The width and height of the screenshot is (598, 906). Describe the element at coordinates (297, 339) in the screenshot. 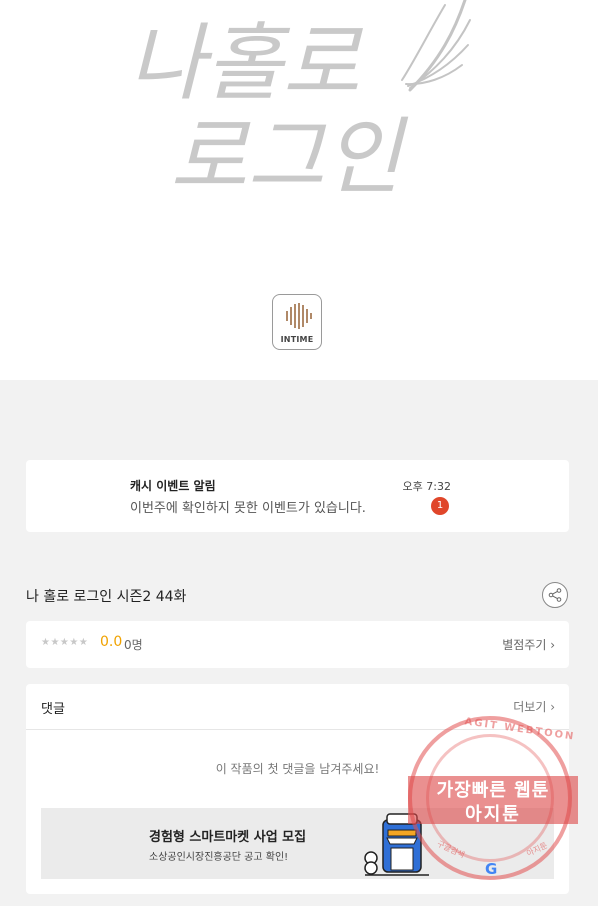

I see `publisher-name: INTIME` at that location.